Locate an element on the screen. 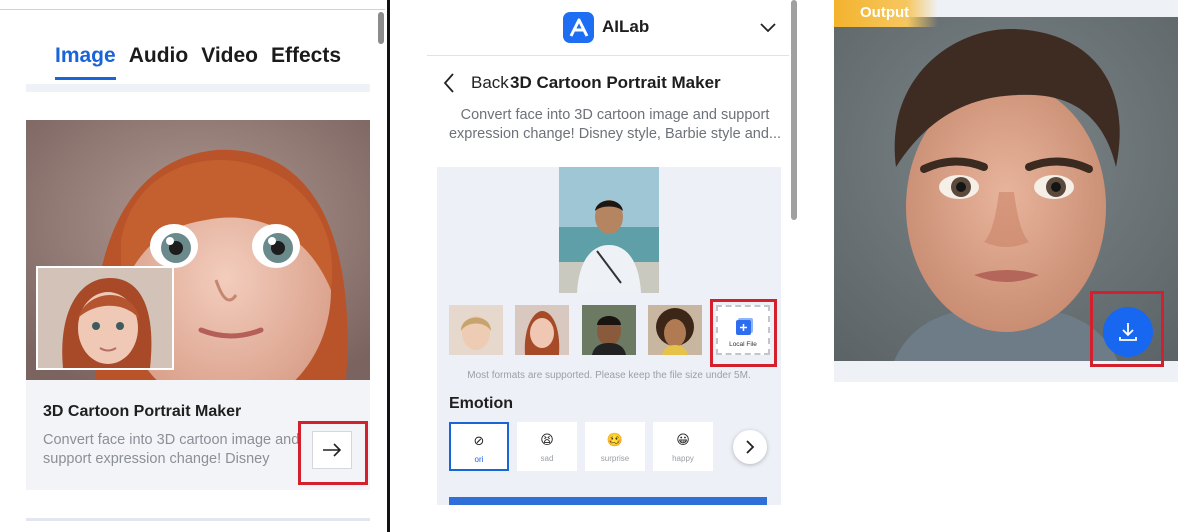  category-tabs: Image Audio Video Effects is located at coordinates (198, 62).